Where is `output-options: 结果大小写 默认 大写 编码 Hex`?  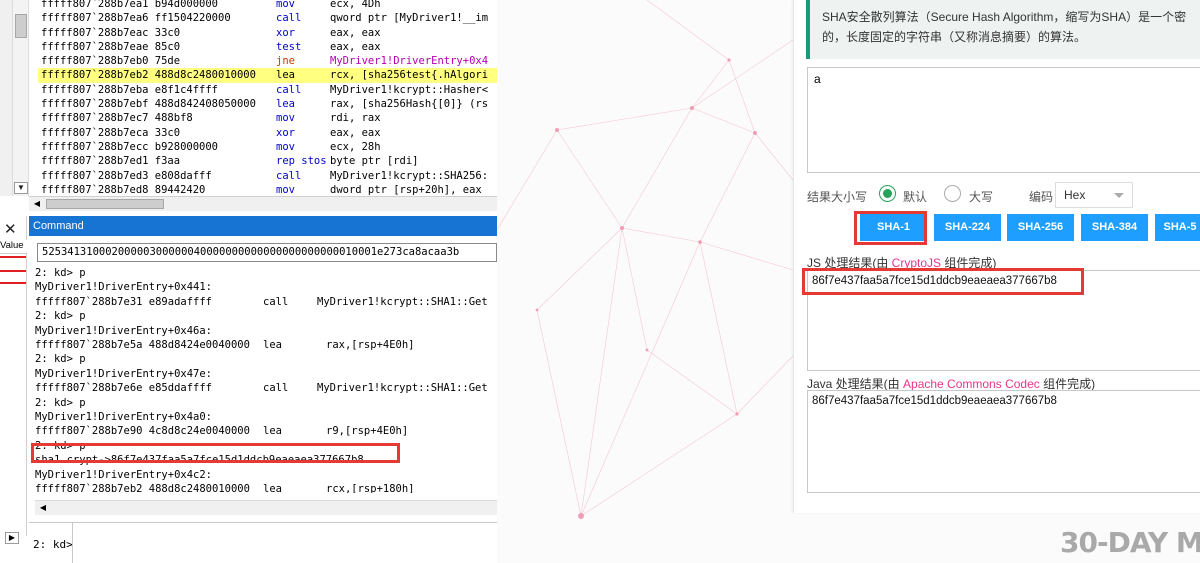 output-options: 结果大小写 默认 大写 编码 Hex is located at coordinates (1003, 195).